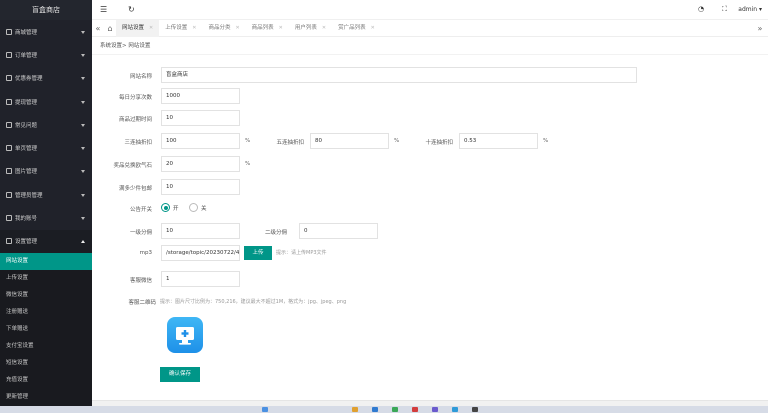  I want to click on discount3-label: 三连抽折扣, so click(138, 143).